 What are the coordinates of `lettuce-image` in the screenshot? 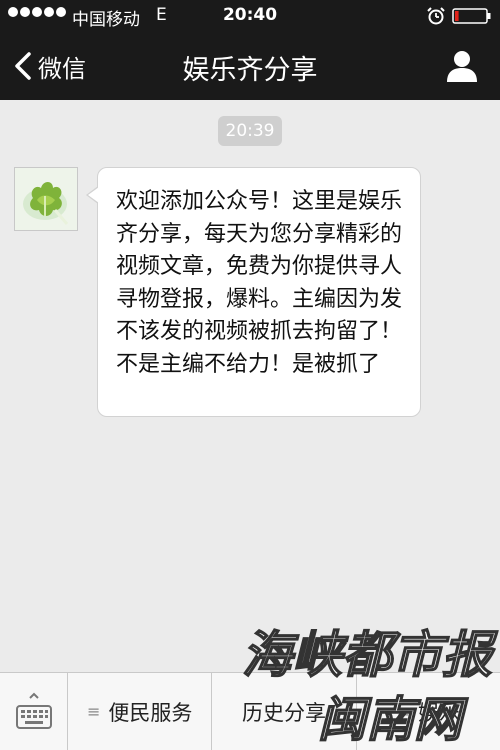 It's located at (46, 199).